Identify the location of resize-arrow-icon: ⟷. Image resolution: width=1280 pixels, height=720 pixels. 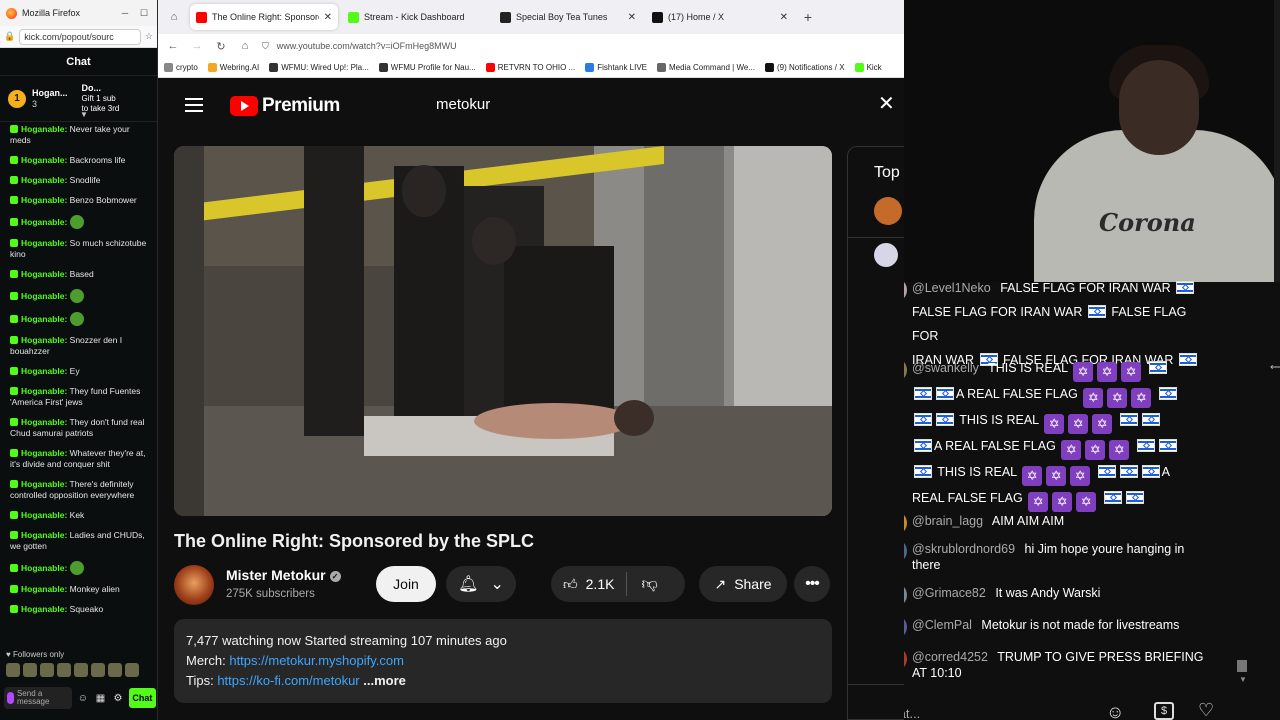
(1275, 367).